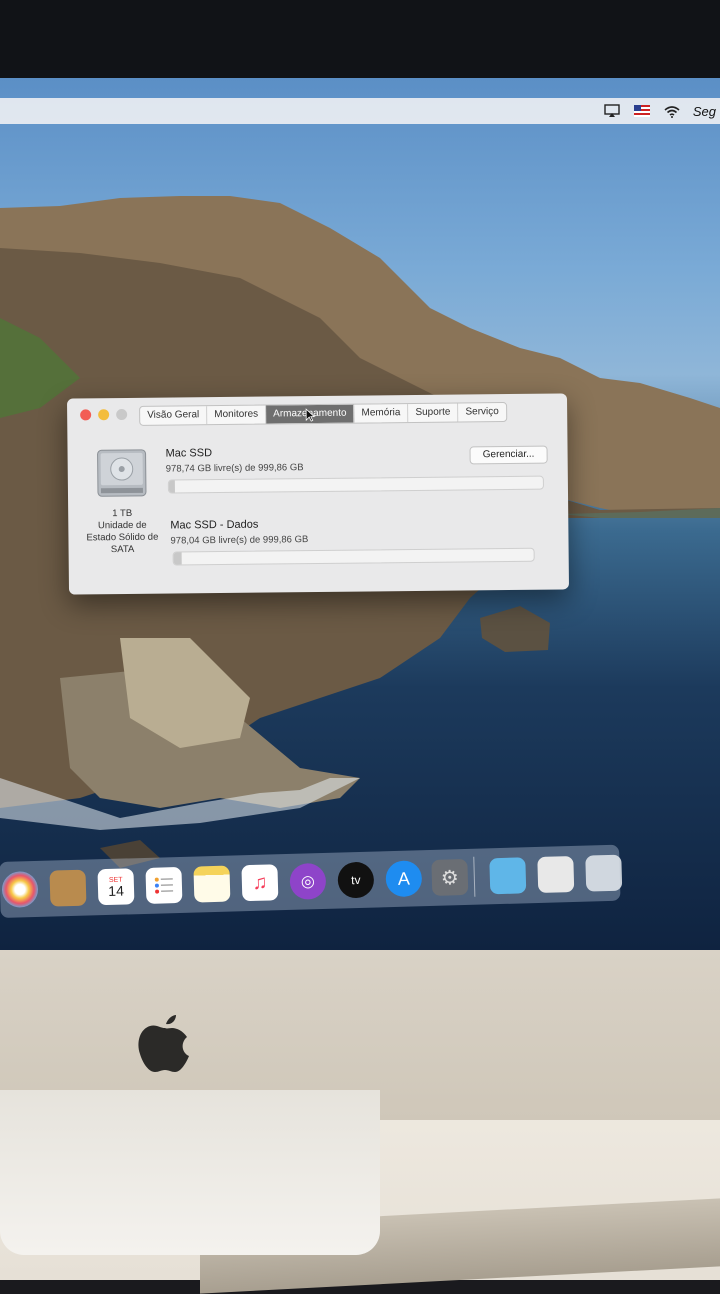  I want to click on calendar-icon: SET 14, so click(116, 887).